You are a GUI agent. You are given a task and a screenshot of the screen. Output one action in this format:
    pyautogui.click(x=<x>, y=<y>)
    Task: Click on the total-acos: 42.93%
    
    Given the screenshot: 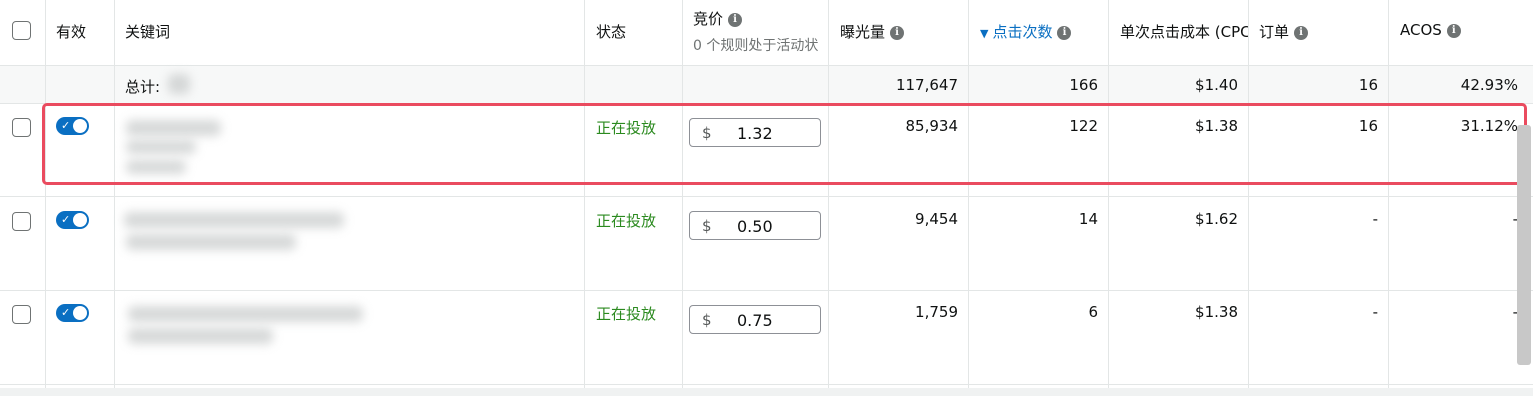 What is the action you would take?
    pyautogui.click(x=1489, y=85)
    